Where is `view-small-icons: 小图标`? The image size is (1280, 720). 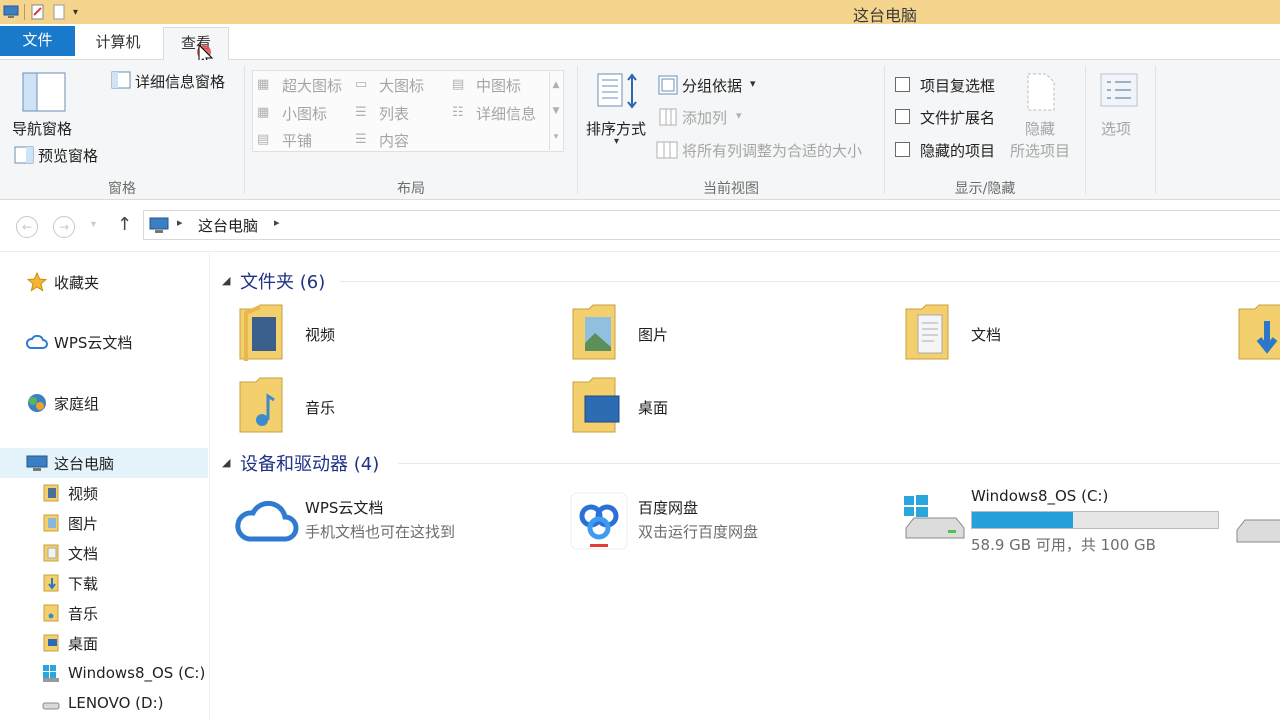 view-small-icons: 小图标 is located at coordinates (304, 113).